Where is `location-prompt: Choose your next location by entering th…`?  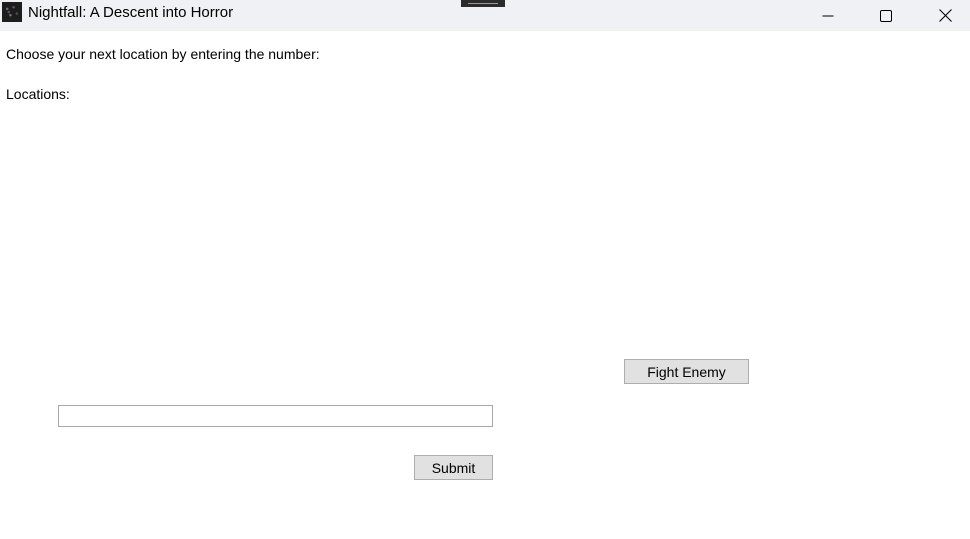 location-prompt: Choose your next location by entering th… is located at coordinates (163, 54).